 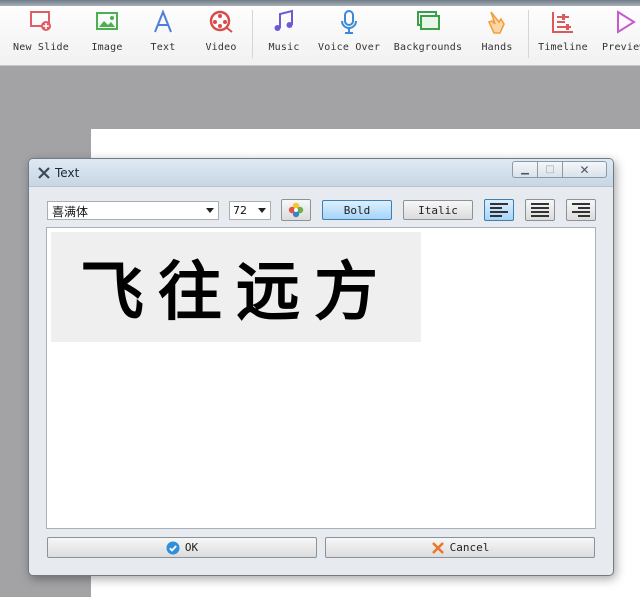 I want to click on text-color-button, so click(x=296, y=210).